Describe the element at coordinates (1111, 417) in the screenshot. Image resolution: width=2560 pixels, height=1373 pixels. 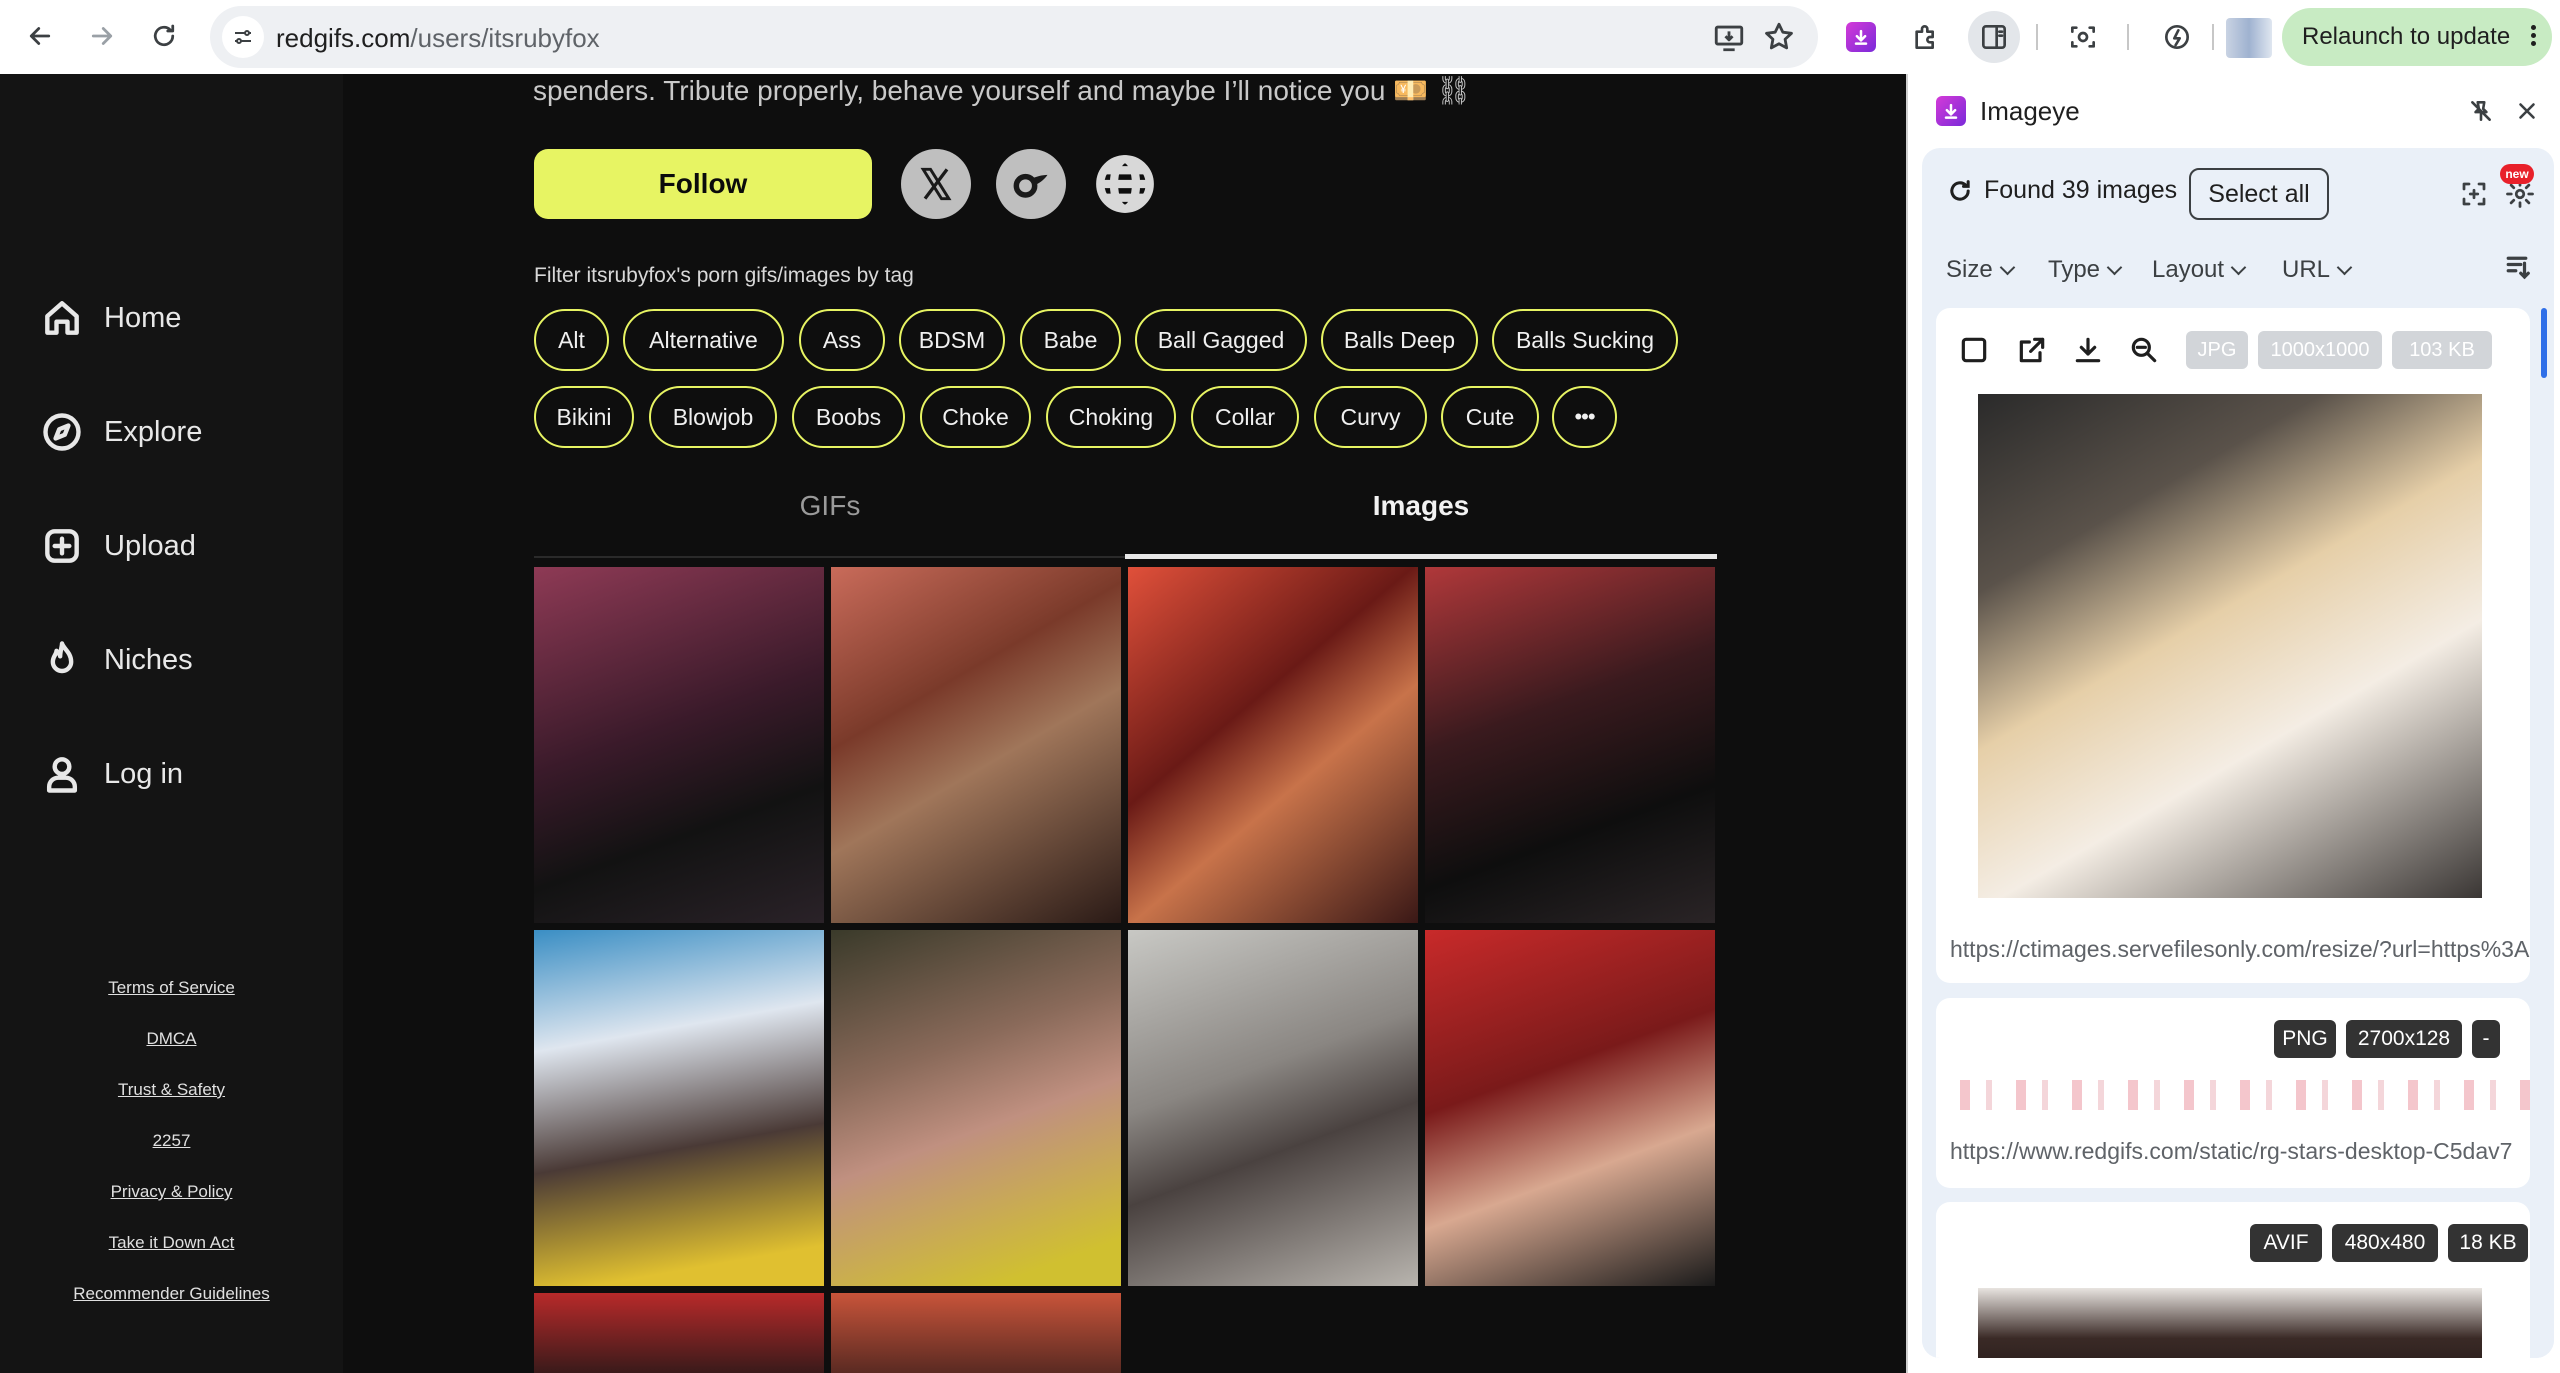
I see `tag-chip: Choking` at that location.